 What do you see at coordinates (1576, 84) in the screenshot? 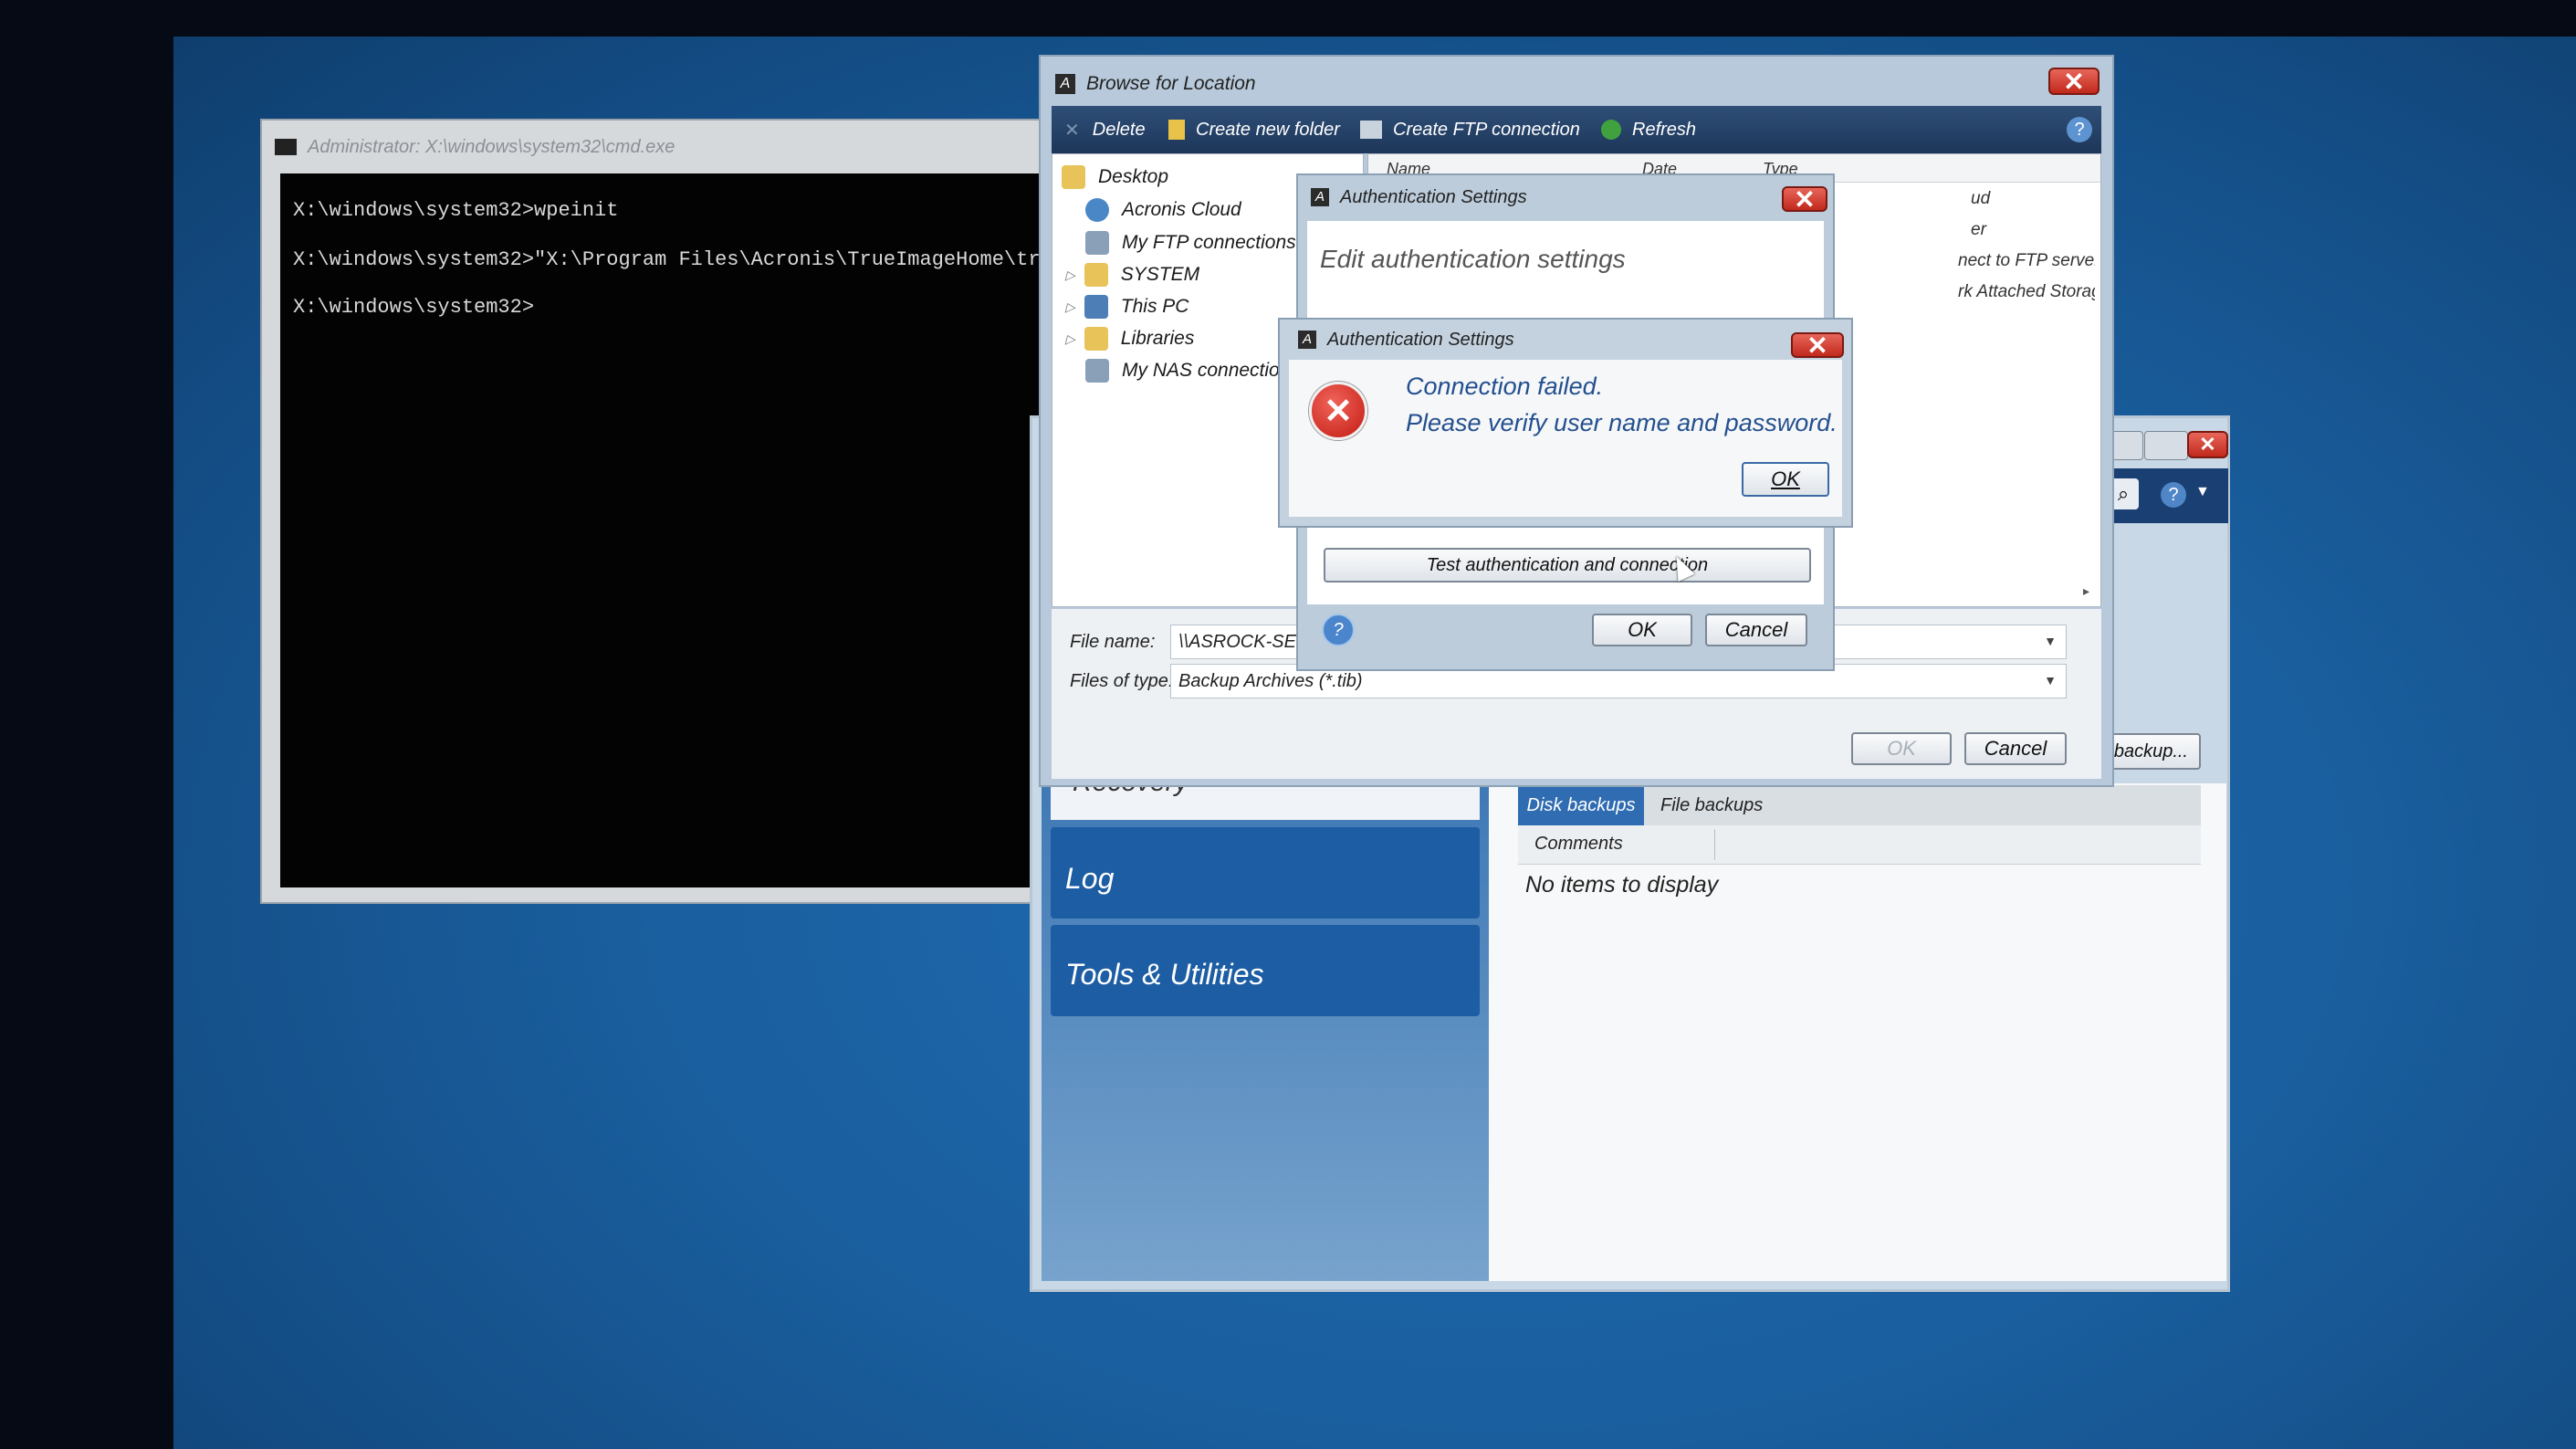
I see `browse-titlebar: A Browse for Location` at bounding box center [1576, 84].